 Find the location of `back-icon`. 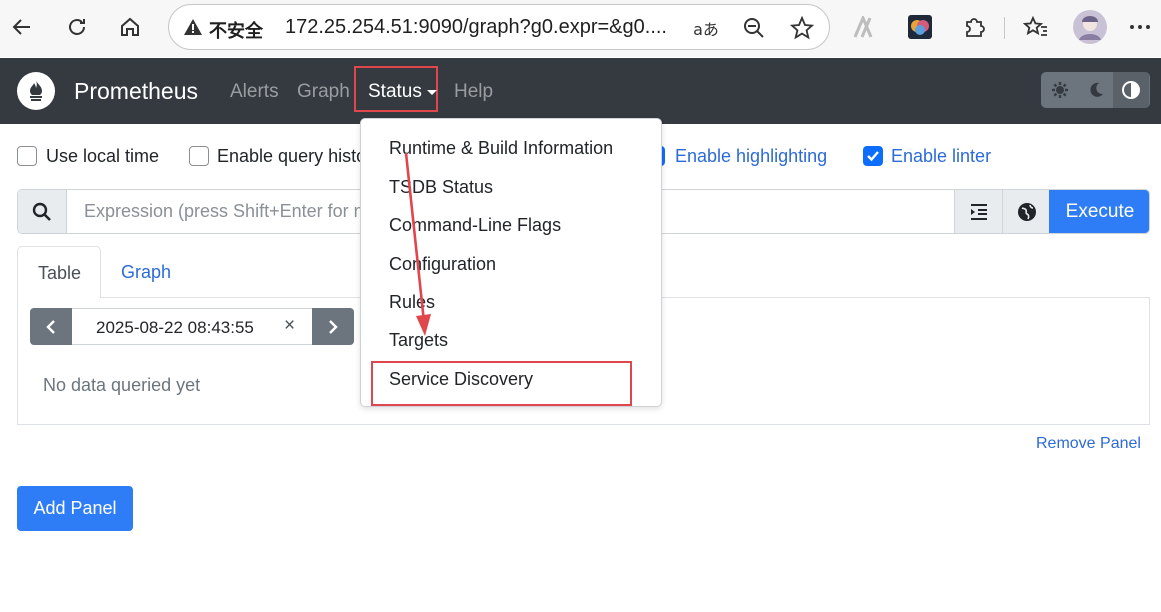

back-icon is located at coordinates (22, 27).